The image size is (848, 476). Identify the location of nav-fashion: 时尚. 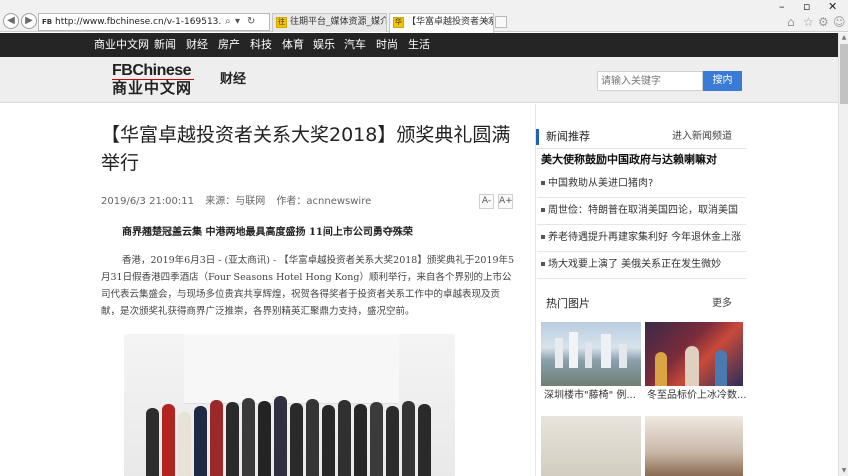
(387, 45).